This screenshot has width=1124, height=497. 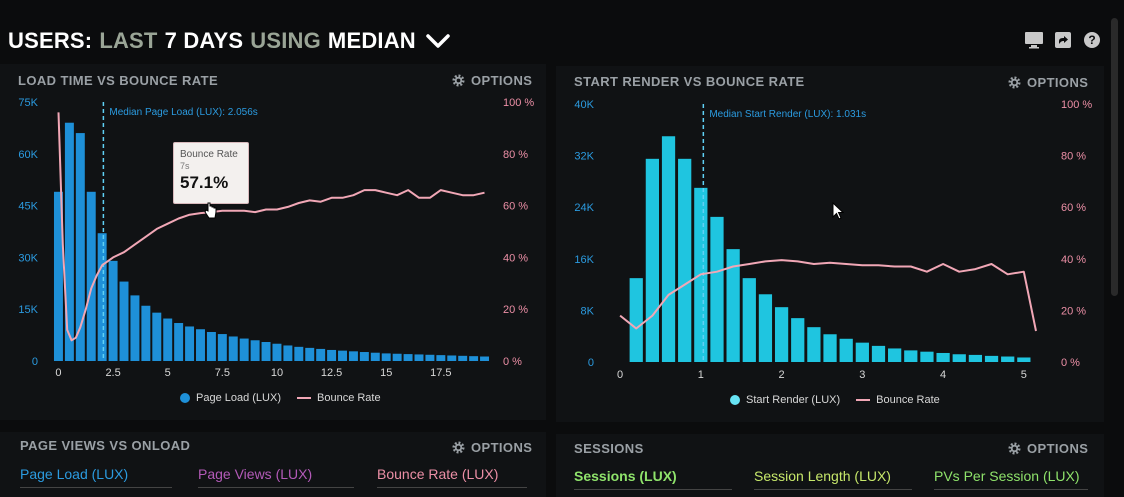 What do you see at coordinates (438, 41) in the screenshot?
I see `chevron-down-icon` at bounding box center [438, 41].